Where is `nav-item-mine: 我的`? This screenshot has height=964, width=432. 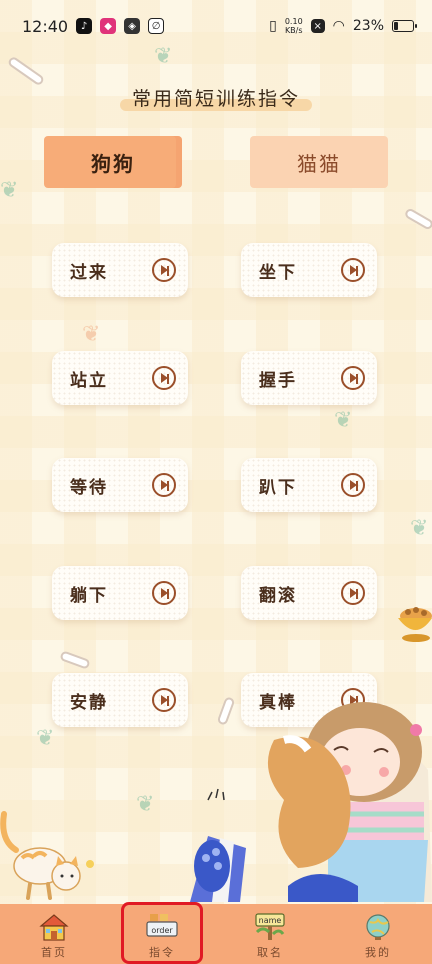
nav-item-mine: 我的 is located at coordinates (378, 932).